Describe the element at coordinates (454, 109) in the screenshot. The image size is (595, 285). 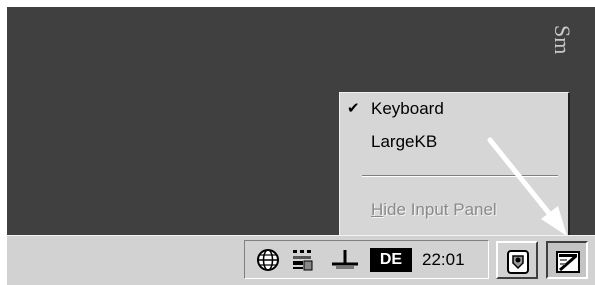
I see `menu-item-keyboard: ✔ Keyboard` at that location.